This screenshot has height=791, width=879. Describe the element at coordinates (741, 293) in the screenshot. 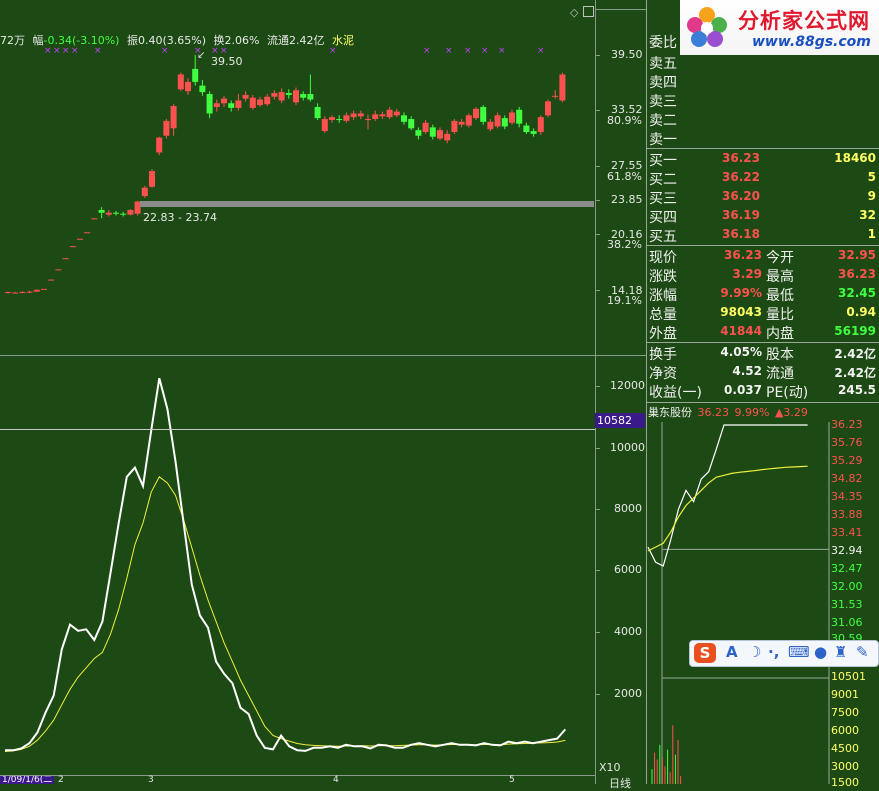

I see `change-pct: 9.99%` at that location.